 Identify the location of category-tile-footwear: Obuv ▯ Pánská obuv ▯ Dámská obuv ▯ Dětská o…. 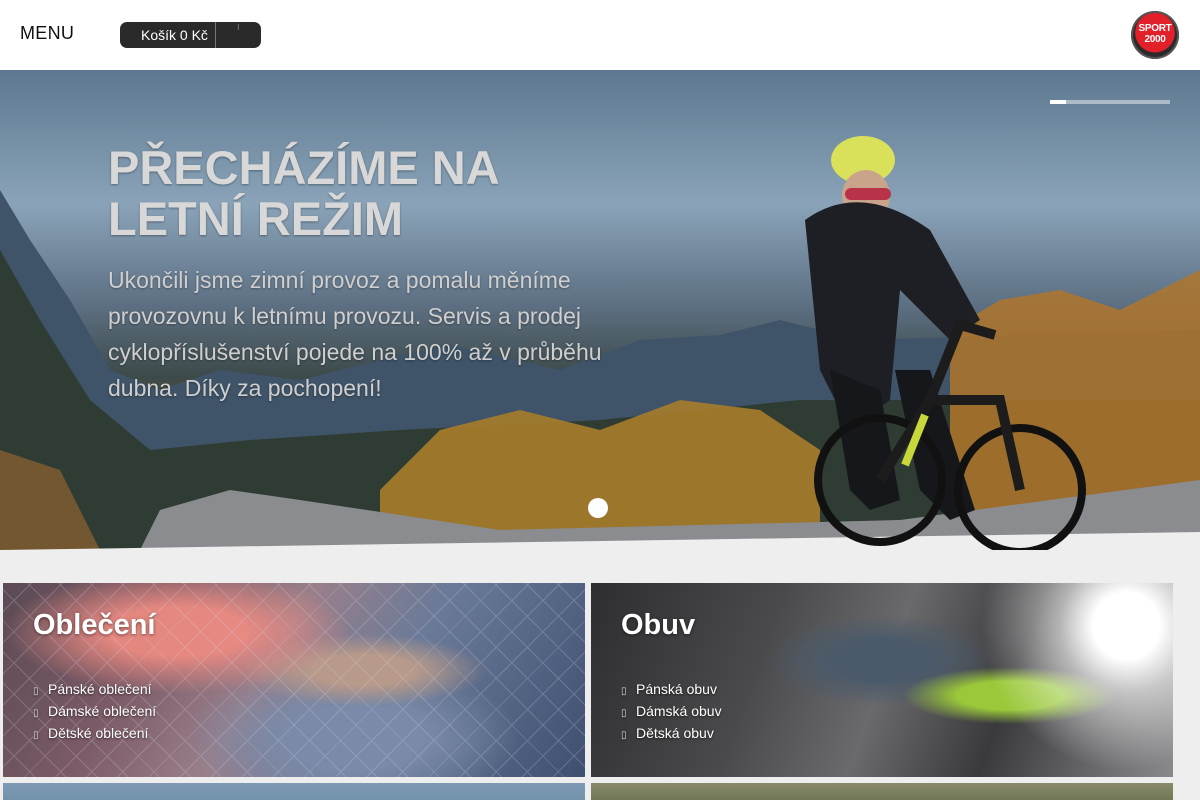
(882, 680).